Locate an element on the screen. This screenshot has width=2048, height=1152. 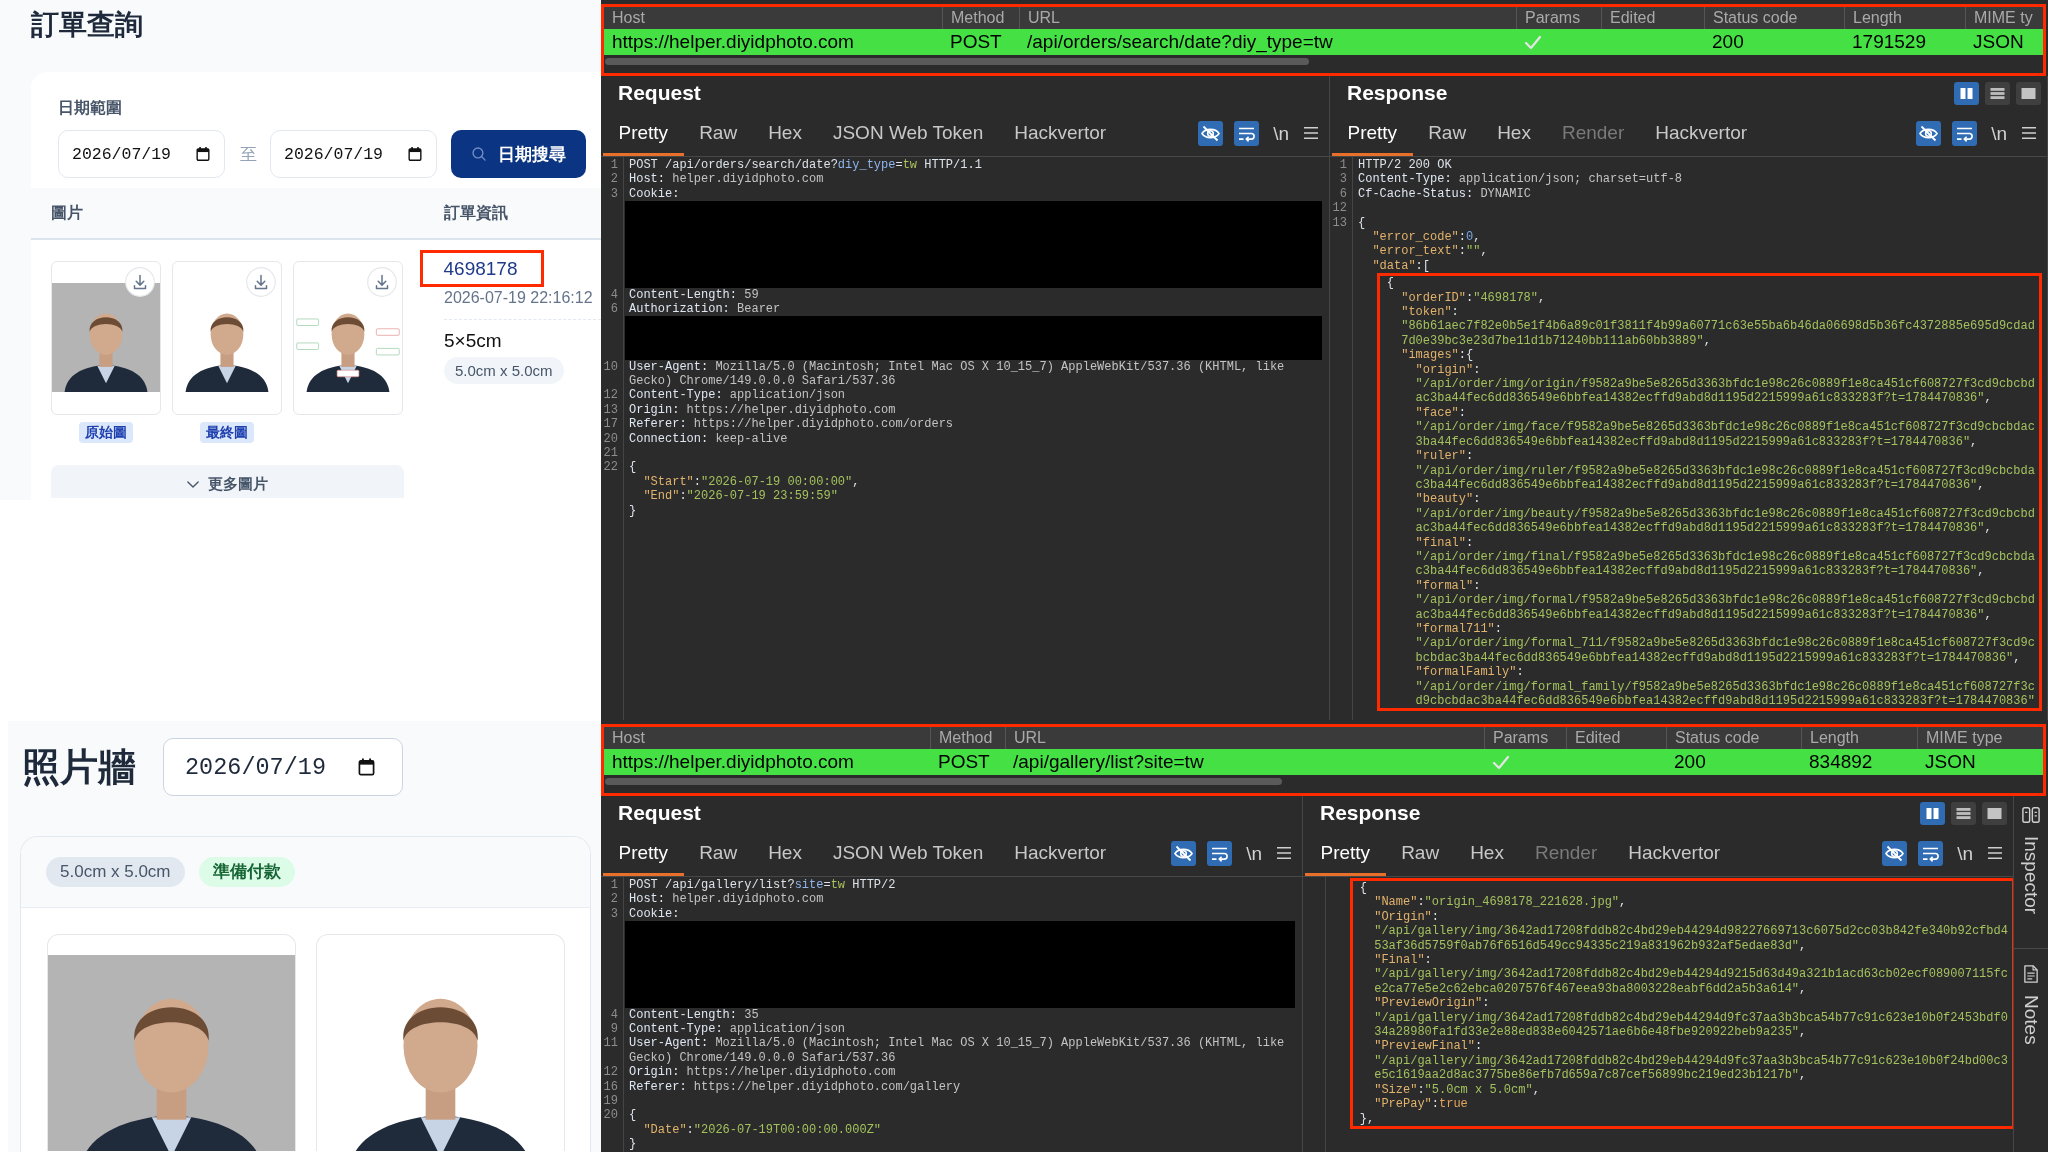
line-number: 16 is located at coordinates (610, 1087).